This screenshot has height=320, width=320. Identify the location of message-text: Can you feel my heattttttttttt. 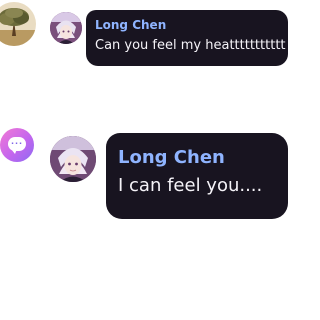
(190, 45).